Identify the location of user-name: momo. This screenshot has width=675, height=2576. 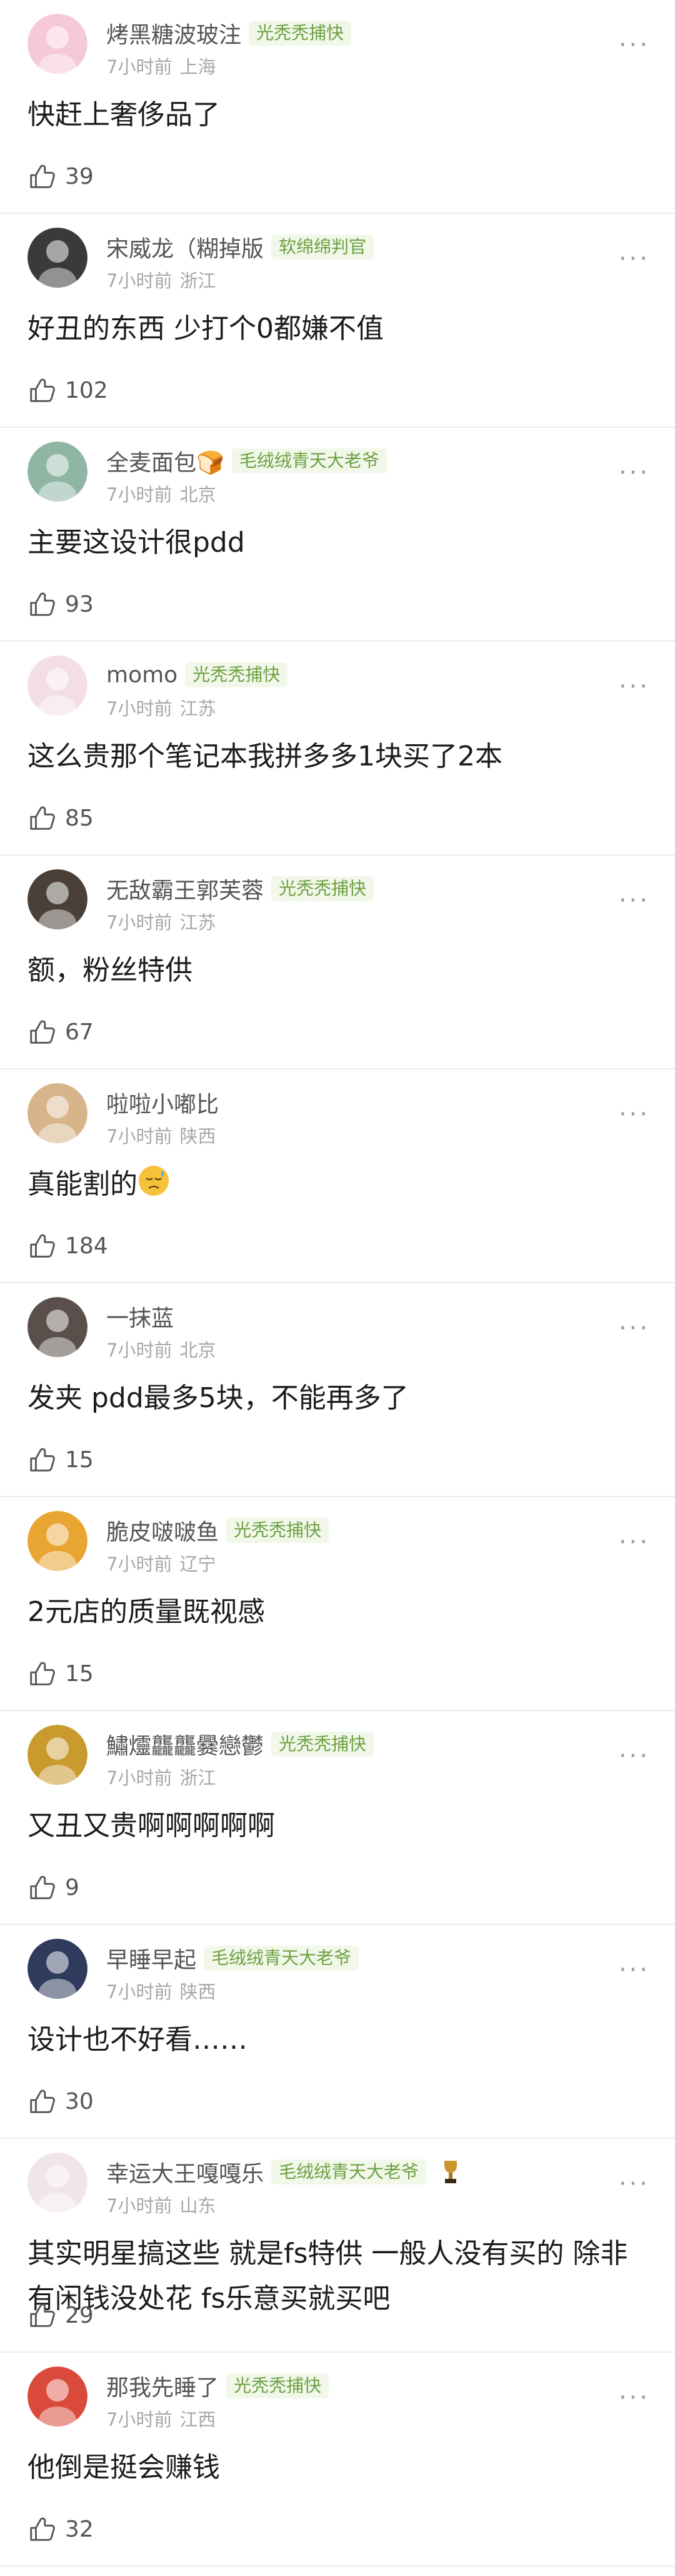
(142, 675).